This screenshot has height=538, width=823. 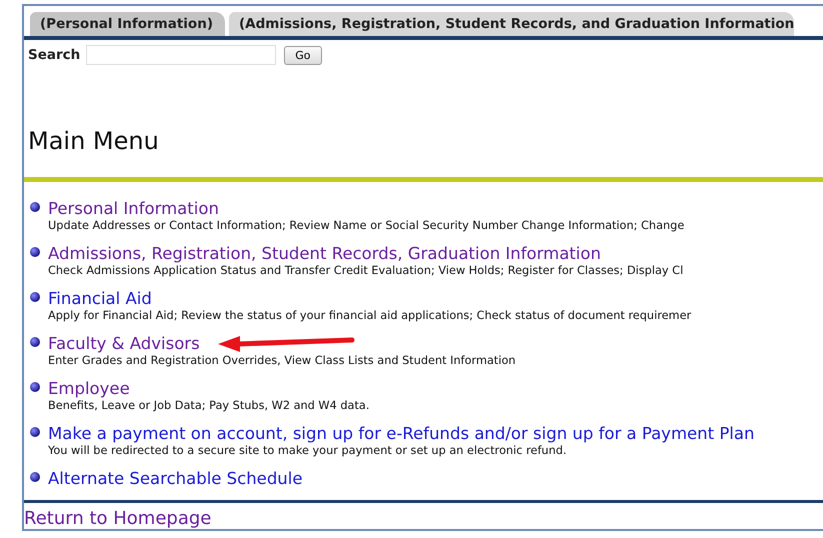 What do you see at coordinates (118, 518) in the screenshot?
I see `homepage-link: Return to Homepage` at bounding box center [118, 518].